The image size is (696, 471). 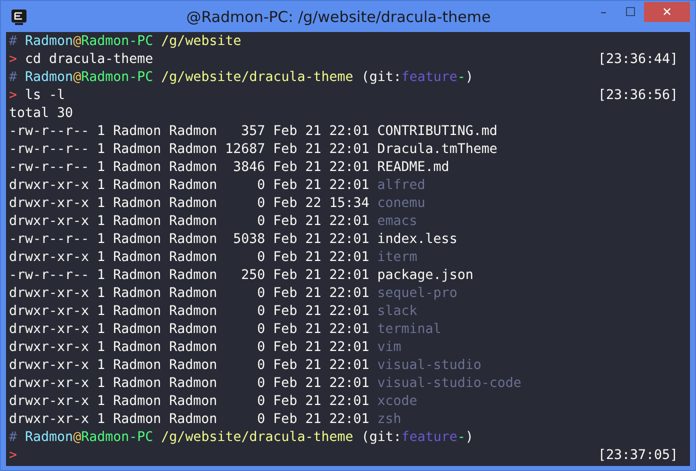 I want to click on timestamp: [23:37:05], so click(x=638, y=456).